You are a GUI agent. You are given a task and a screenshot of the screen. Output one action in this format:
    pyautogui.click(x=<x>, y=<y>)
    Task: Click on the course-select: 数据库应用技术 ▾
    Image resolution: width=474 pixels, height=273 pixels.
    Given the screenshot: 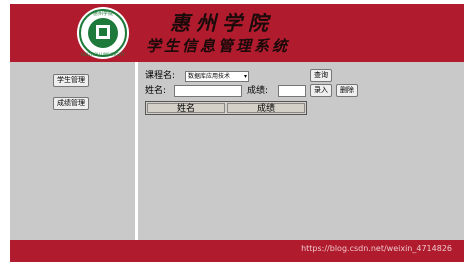 What is the action you would take?
    pyautogui.click(x=217, y=76)
    